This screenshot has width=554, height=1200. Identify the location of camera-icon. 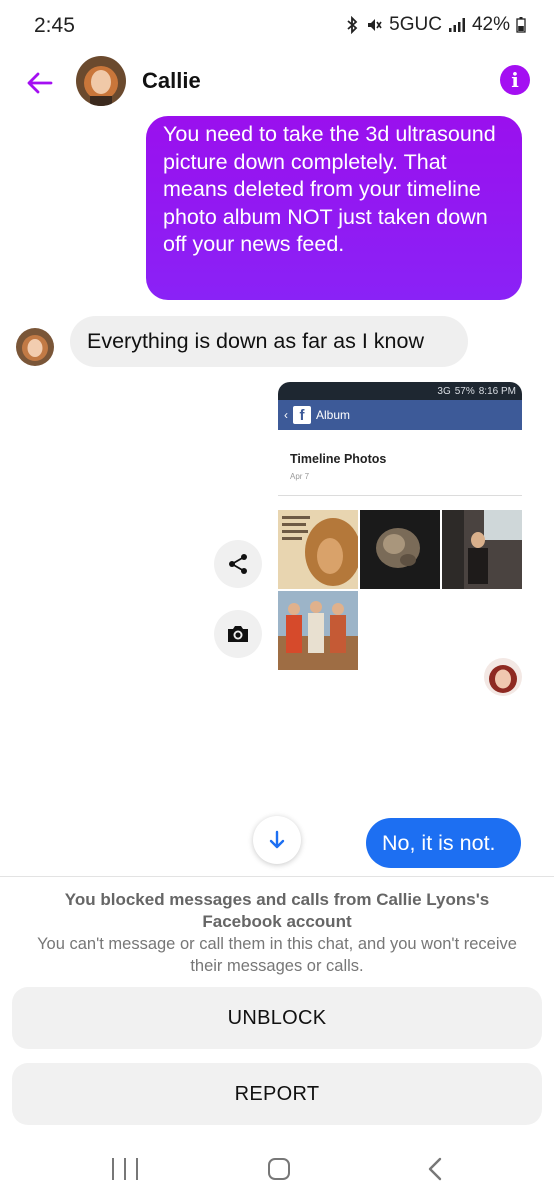
(238, 634).